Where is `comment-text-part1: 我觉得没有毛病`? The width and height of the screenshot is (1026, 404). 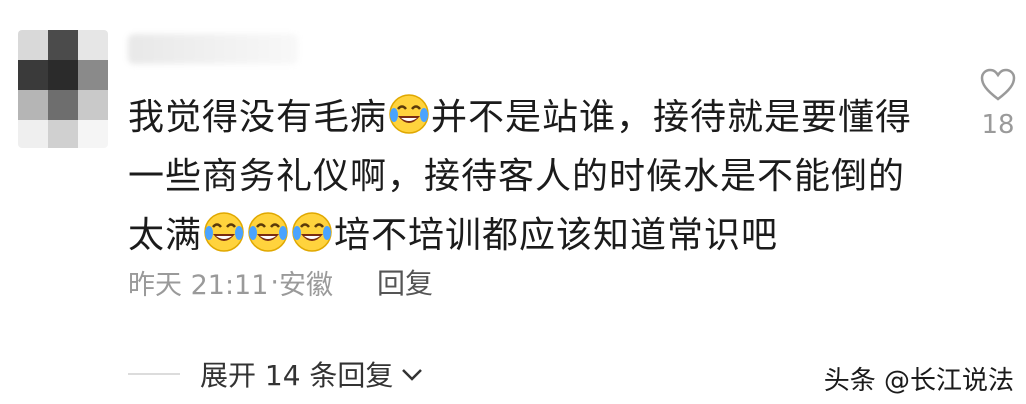 comment-text-part1: 我觉得没有毛病 is located at coordinates (258, 117).